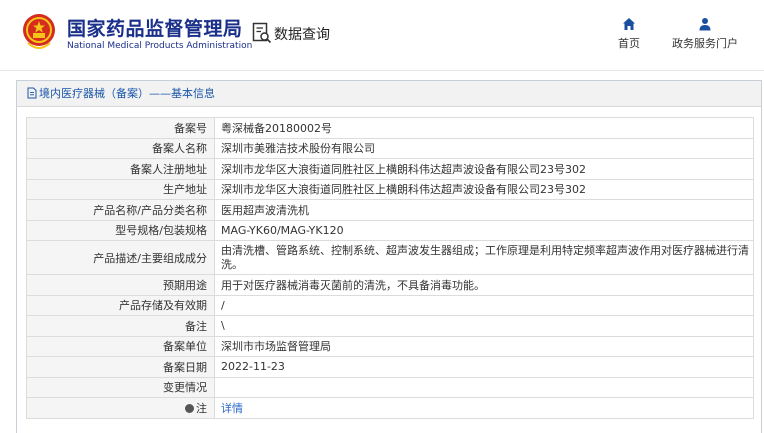  I want to click on field-label: 备案单位, so click(120, 346).